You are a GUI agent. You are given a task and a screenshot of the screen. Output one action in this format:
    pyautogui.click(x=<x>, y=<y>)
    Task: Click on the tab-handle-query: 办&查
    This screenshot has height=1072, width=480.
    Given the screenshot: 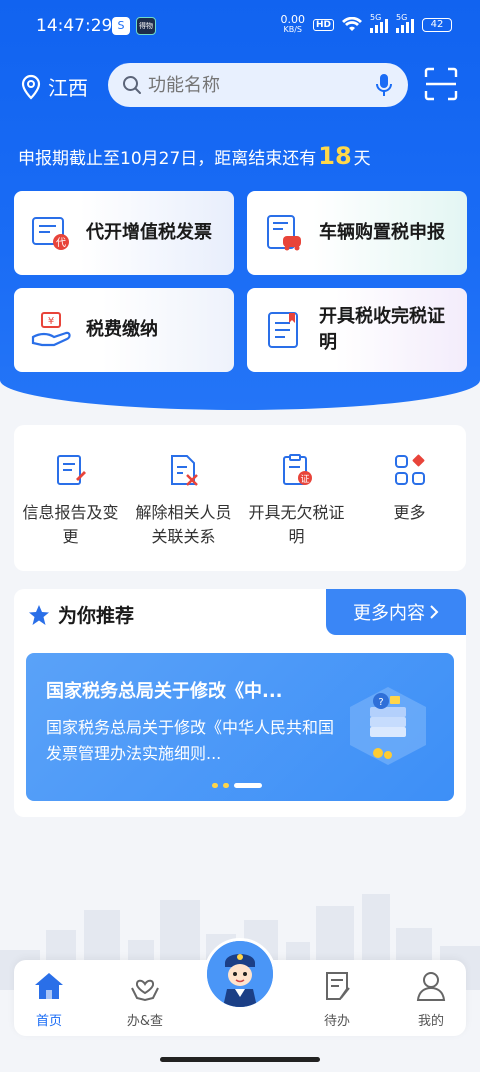 What is the action you would take?
    pyautogui.click(x=145, y=999)
    